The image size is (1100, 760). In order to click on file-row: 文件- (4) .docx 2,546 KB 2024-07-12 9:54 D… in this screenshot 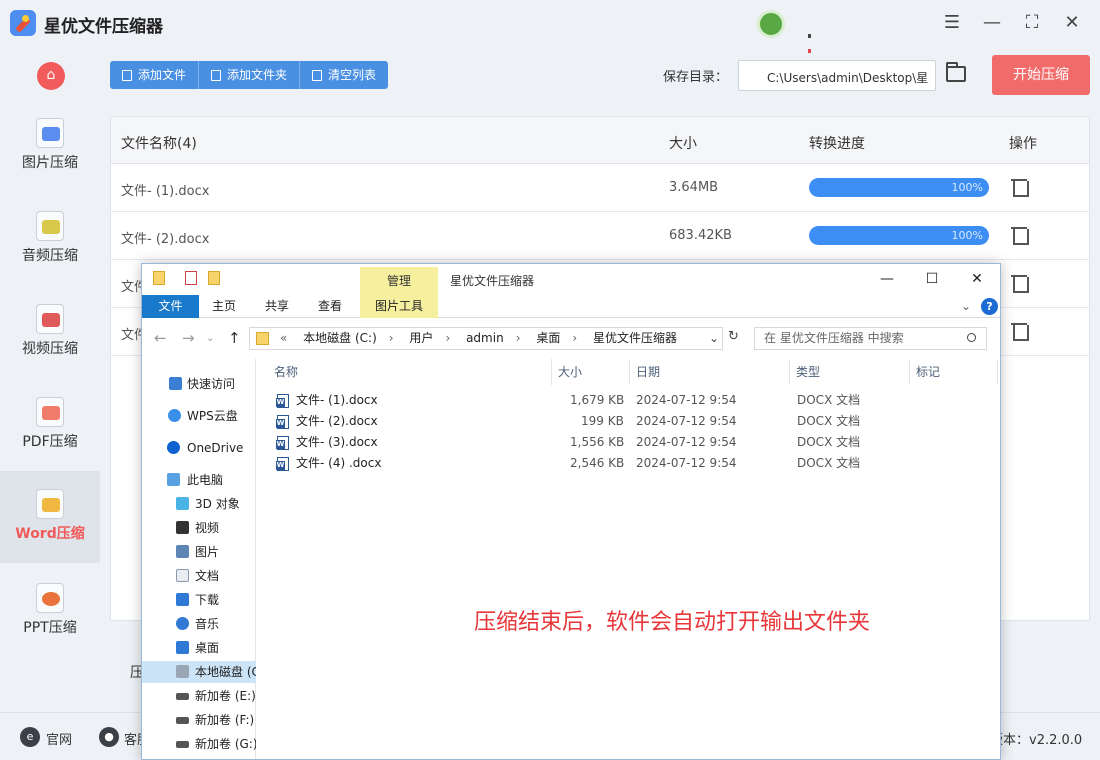, I will do `click(628, 463)`.